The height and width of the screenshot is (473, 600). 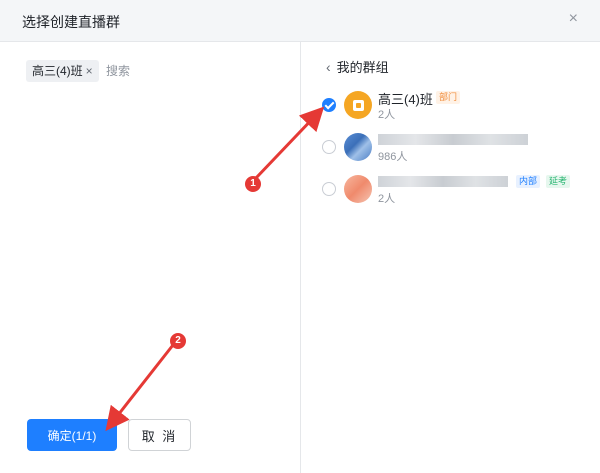 I want to click on selected-group-chip: 高三(4)班 ×, so click(x=62, y=71).